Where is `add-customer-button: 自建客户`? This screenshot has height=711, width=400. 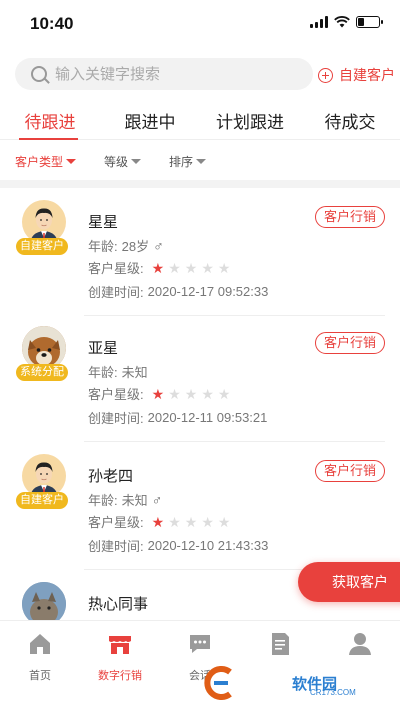 add-customer-button: 自建客户 is located at coordinates (356, 75).